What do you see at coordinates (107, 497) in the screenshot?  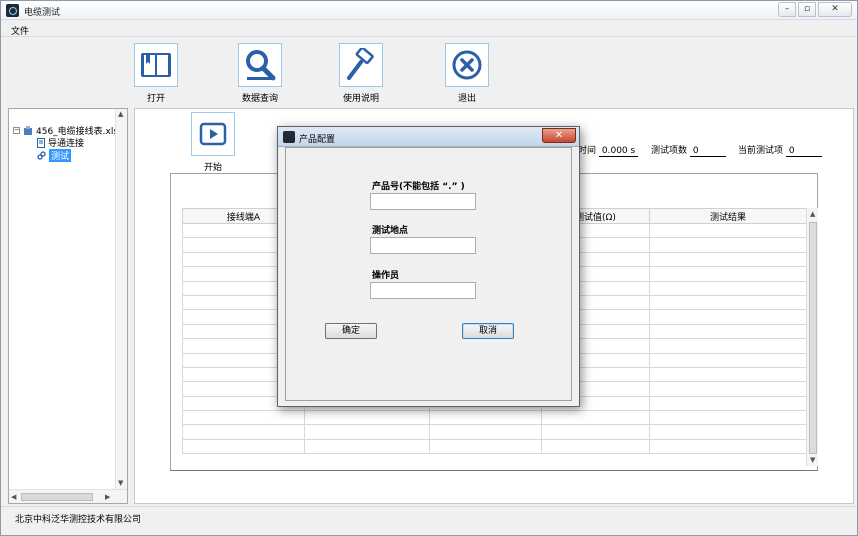 I see `scroll-right-icon: ▶` at bounding box center [107, 497].